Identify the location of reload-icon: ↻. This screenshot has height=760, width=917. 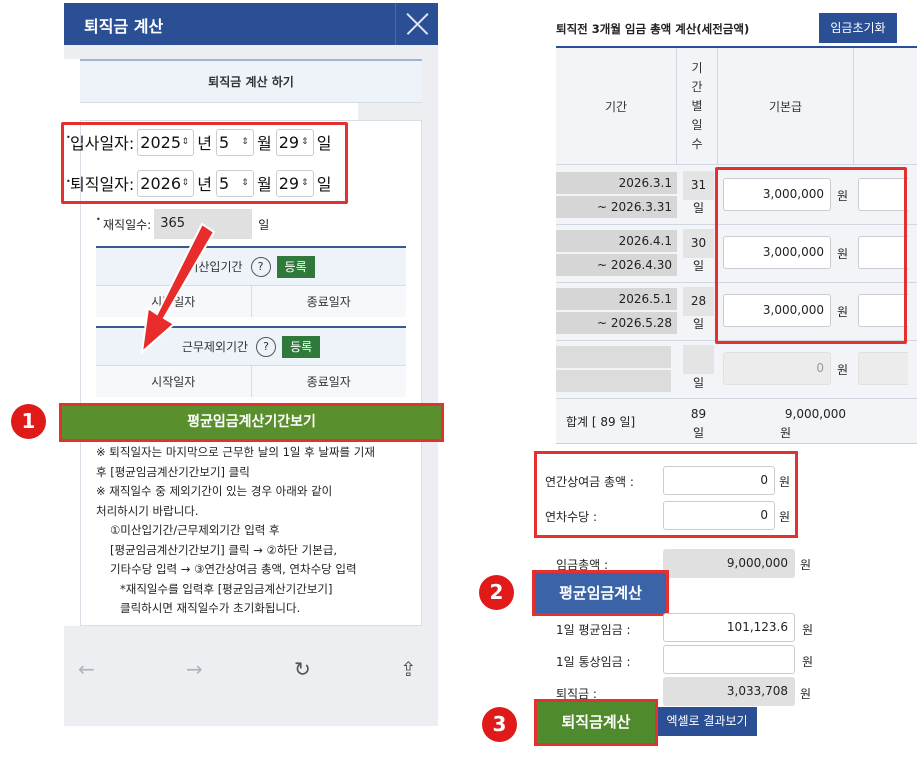
(302, 669).